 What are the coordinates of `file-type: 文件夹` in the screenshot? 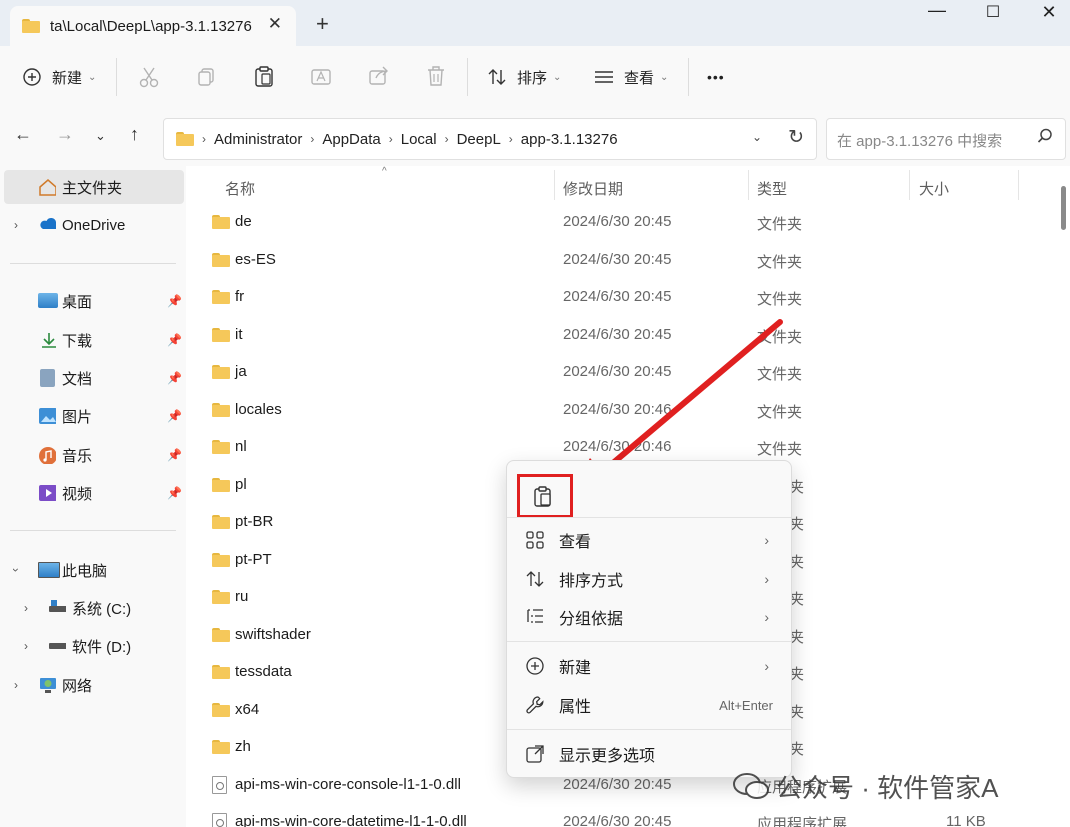 It's located at (780, 337).